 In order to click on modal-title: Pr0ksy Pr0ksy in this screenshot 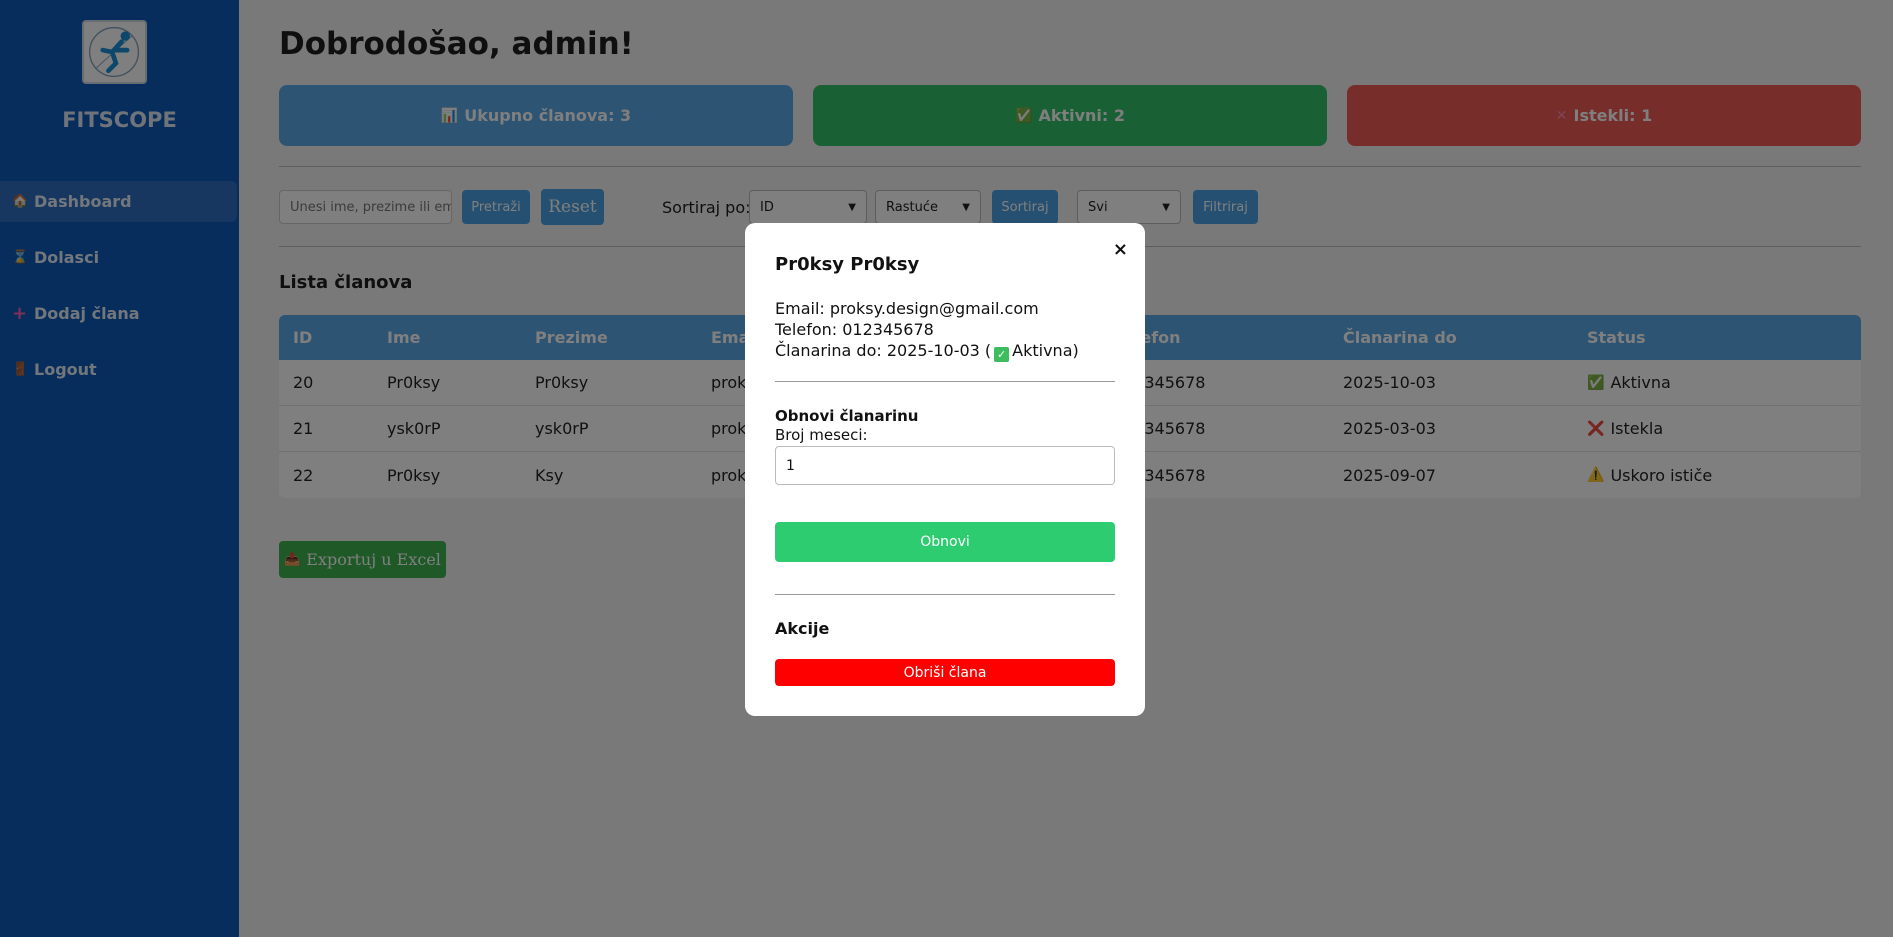, I will do `click(847, 264)`.